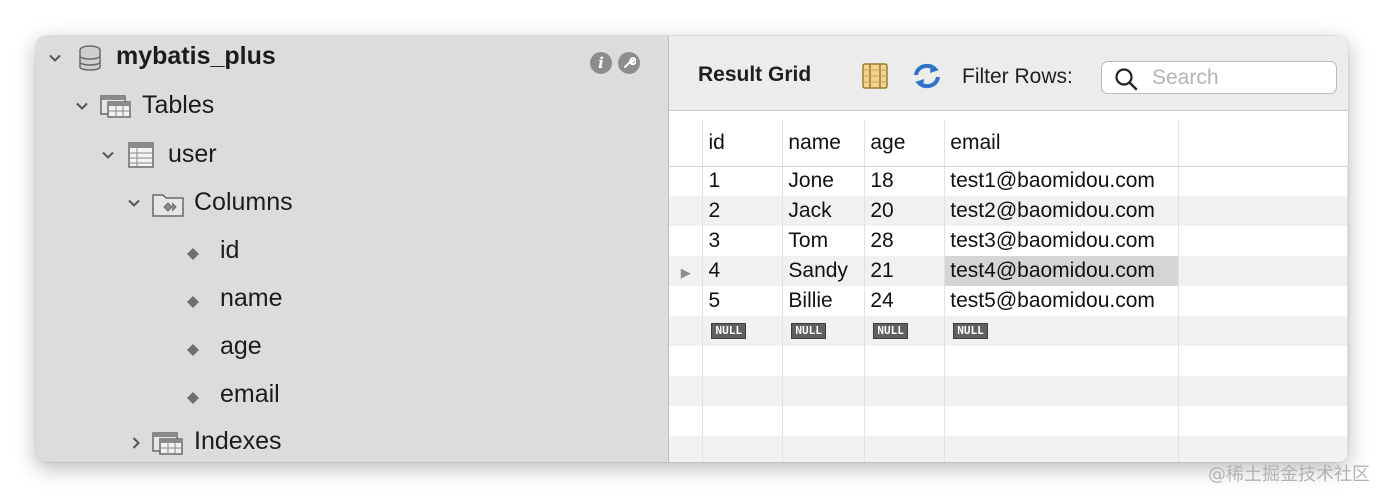  What do you see at coordinates (1062, 331) in the screenshot?
I see `cell-email-null: NULL` at bounding box center [1062, 331].